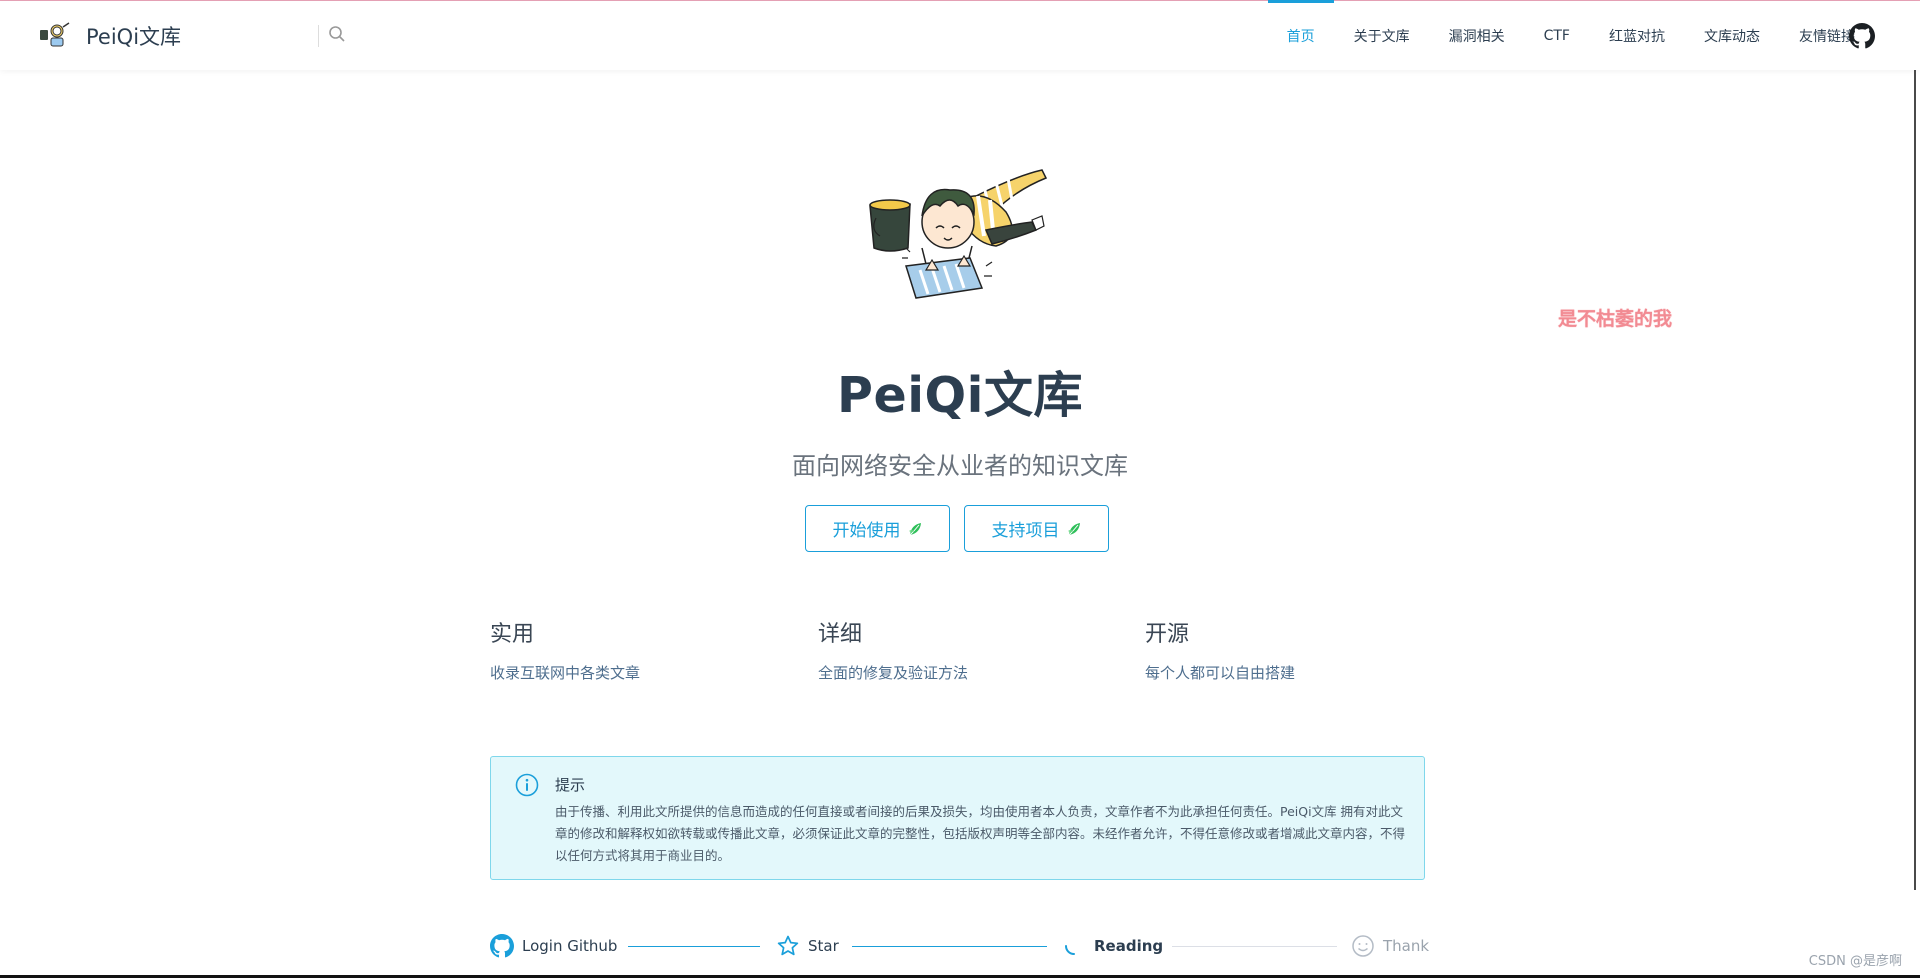  Describe the element at coordinates (1732, 35) in the screenshot. I see `nav-item-news: 文库动态` at that location.